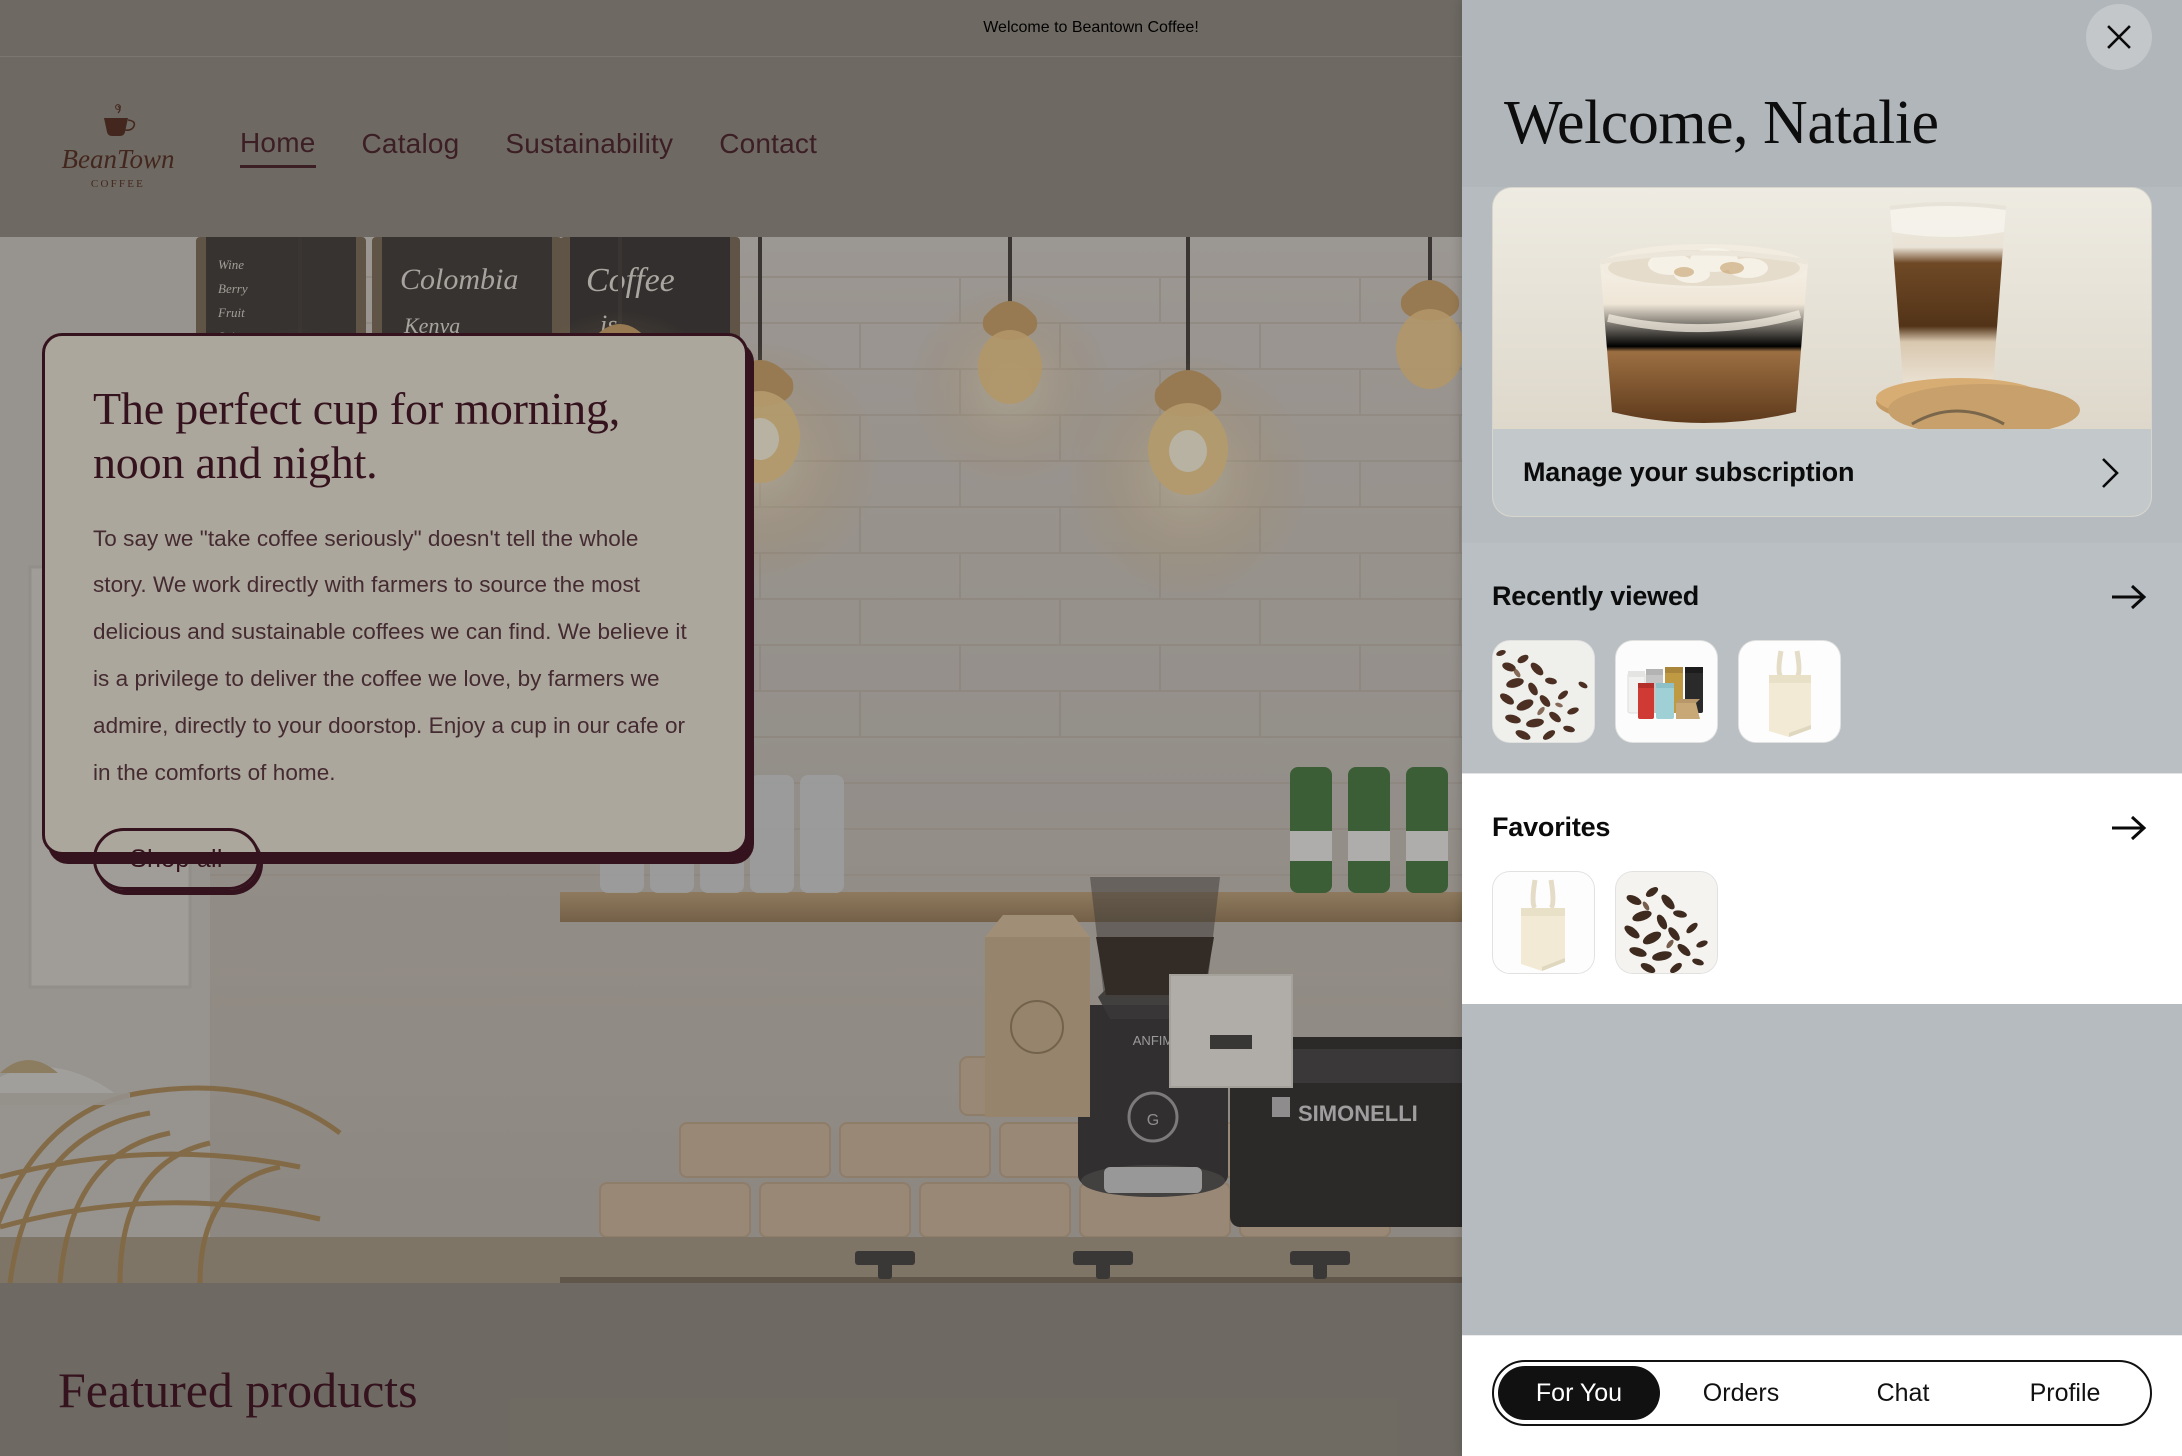 The width and height of the screenshot is (2182, 1456). I want to click on recently-viewed-header: Recently viewed, so click(1822, 596).